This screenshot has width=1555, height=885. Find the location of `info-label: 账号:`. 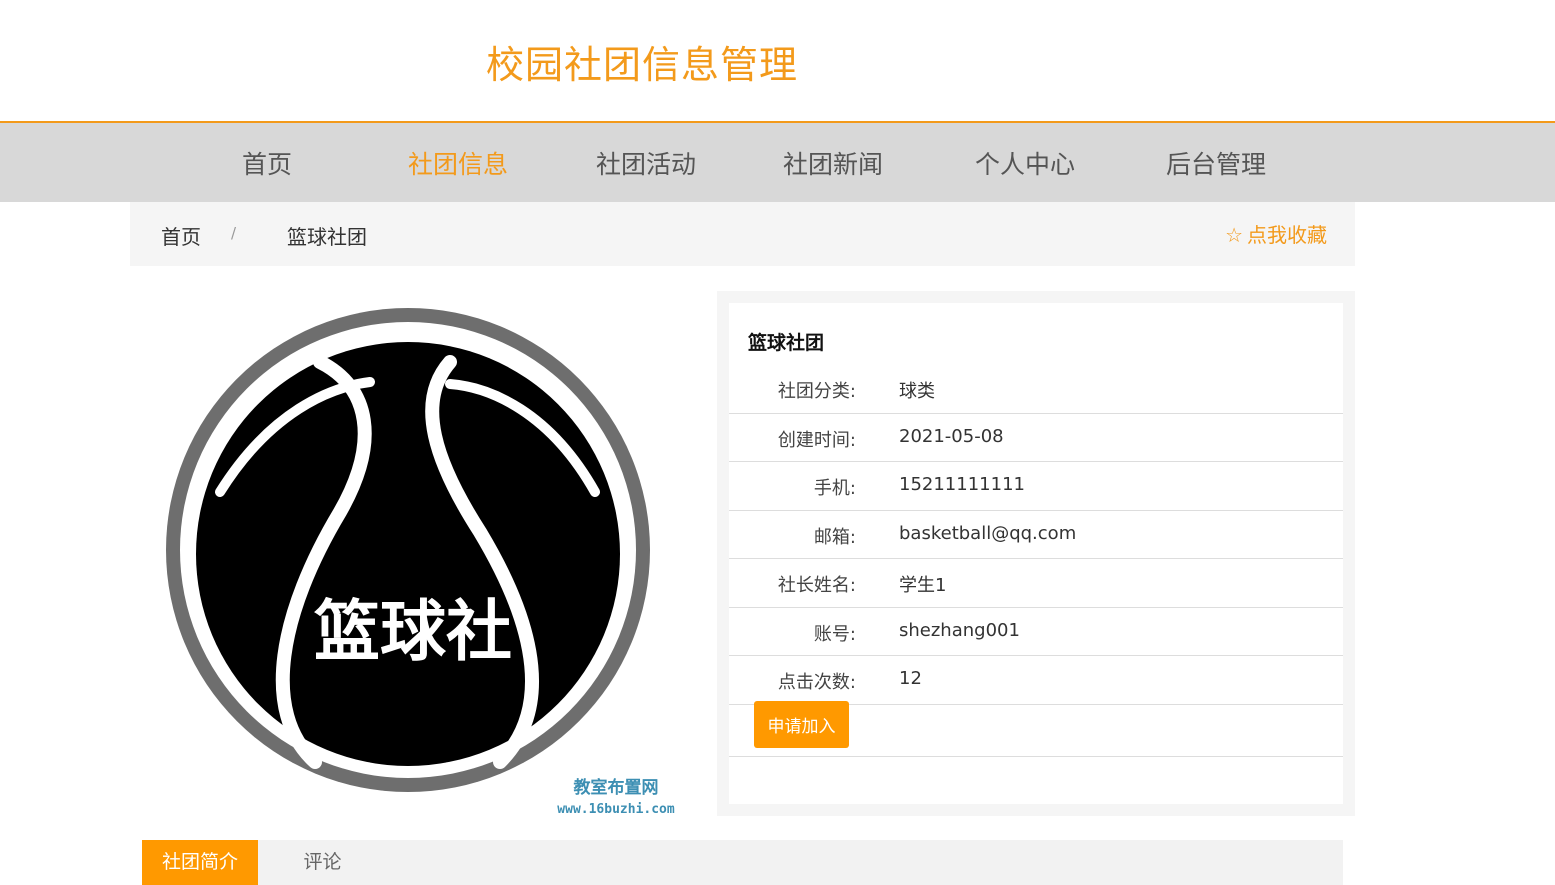

info-label: 账号: is located at coordinates (834, 634).